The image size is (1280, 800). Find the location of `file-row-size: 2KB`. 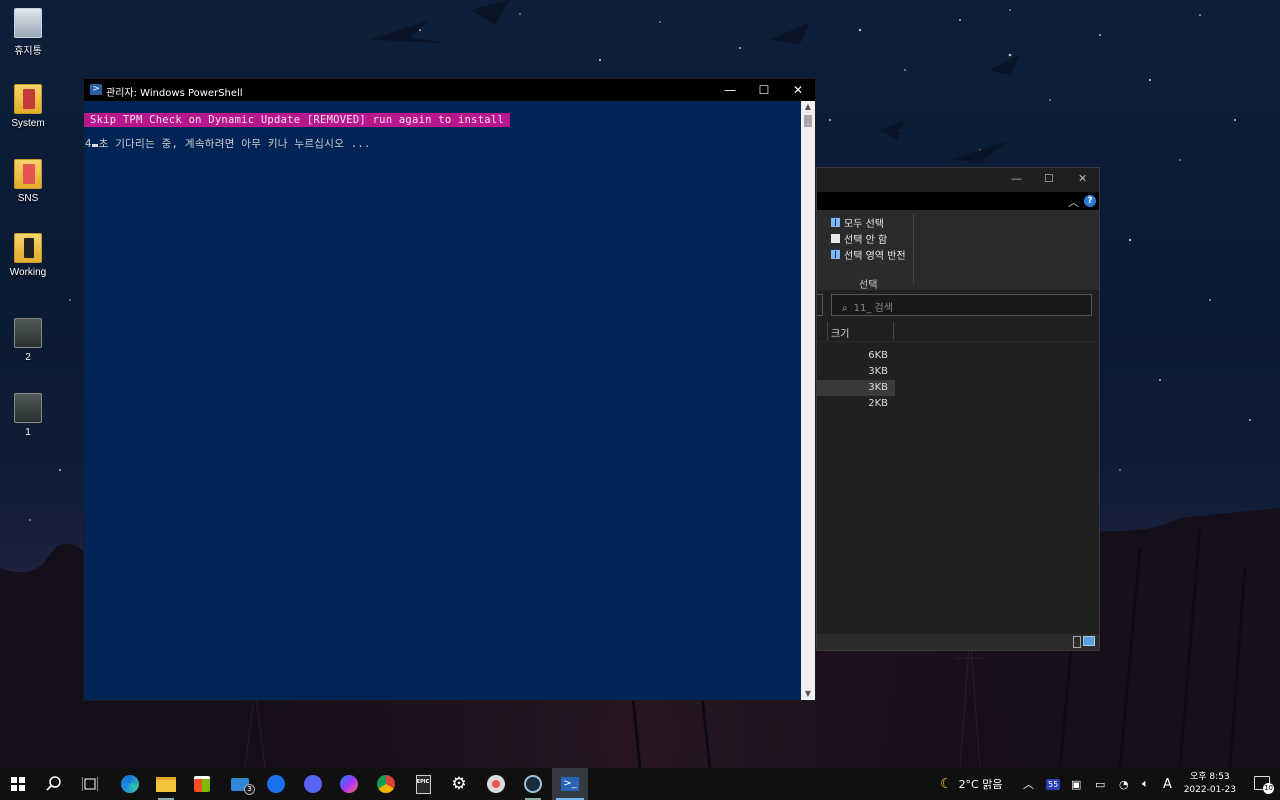

file-row-size: 2KB is located at coordinates (856, 404).